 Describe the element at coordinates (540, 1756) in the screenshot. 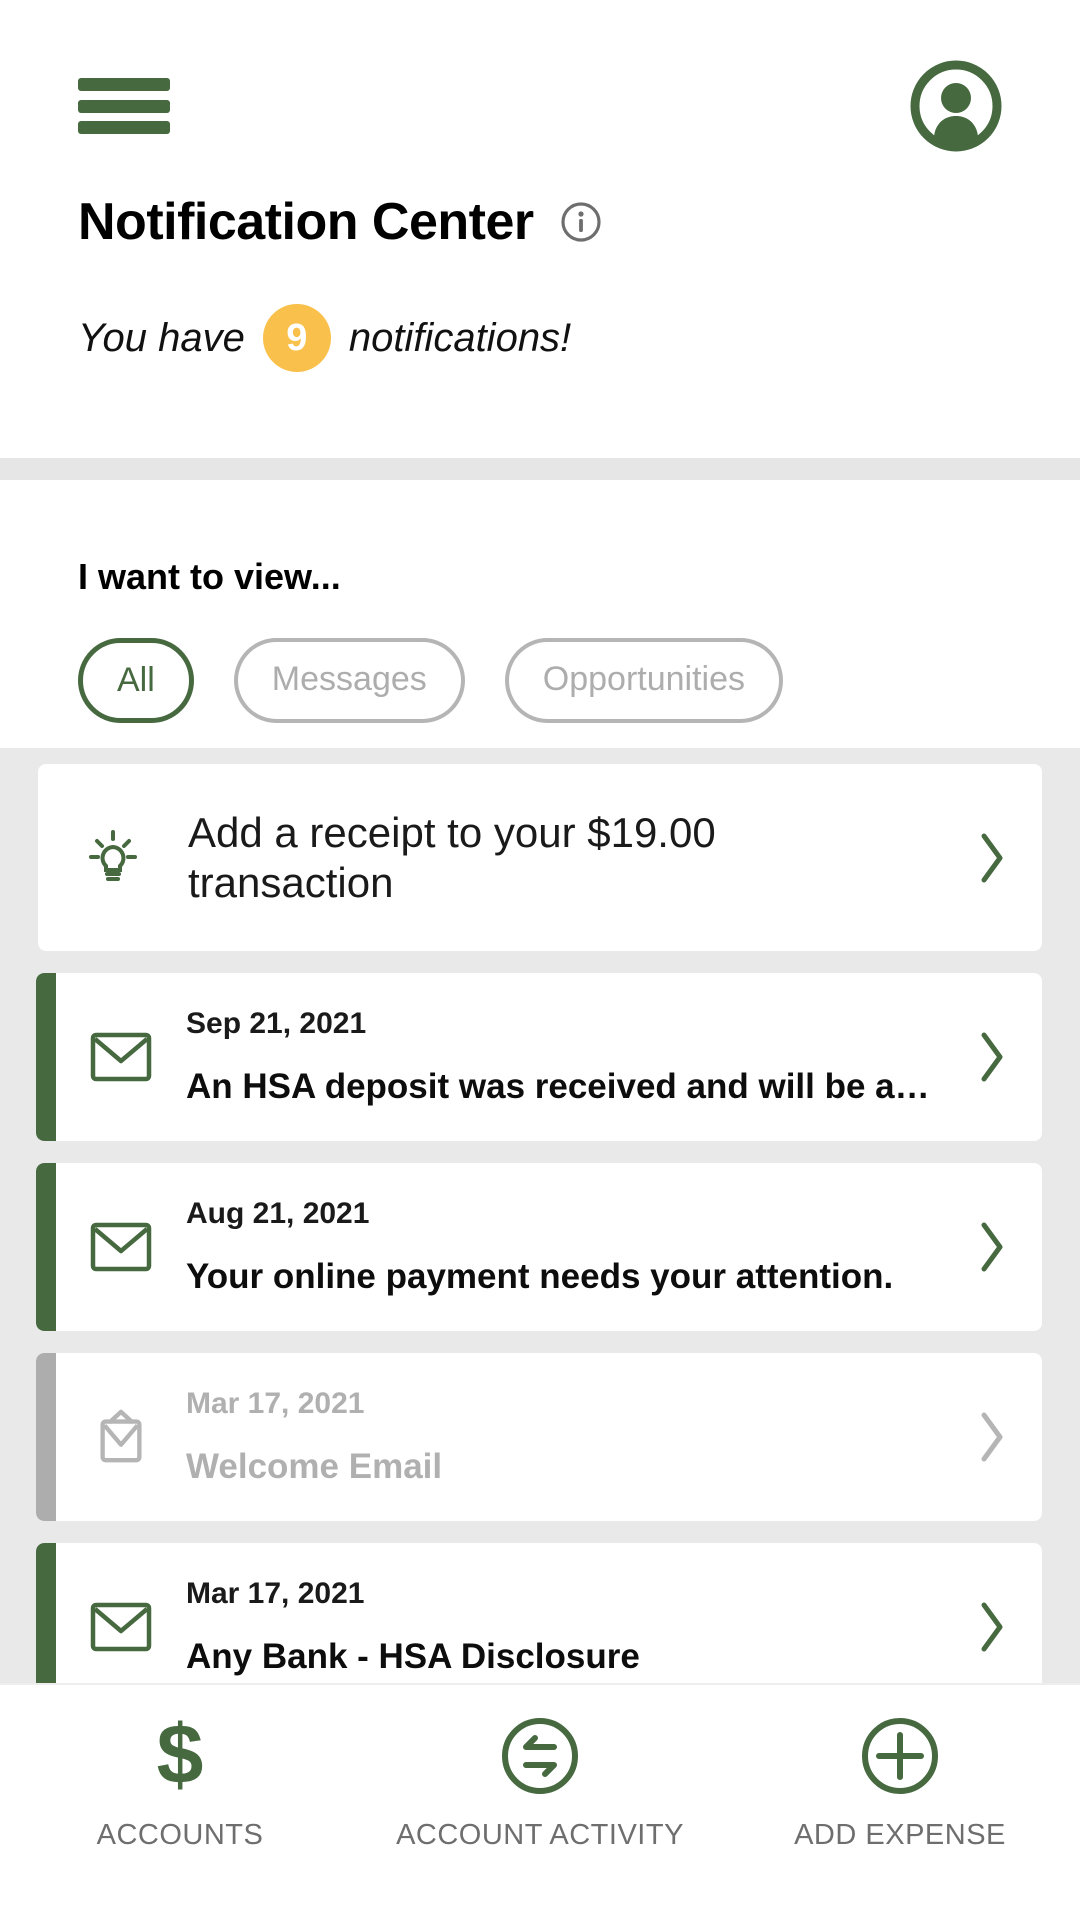

I see `transfer-arrows-icon` at that location.